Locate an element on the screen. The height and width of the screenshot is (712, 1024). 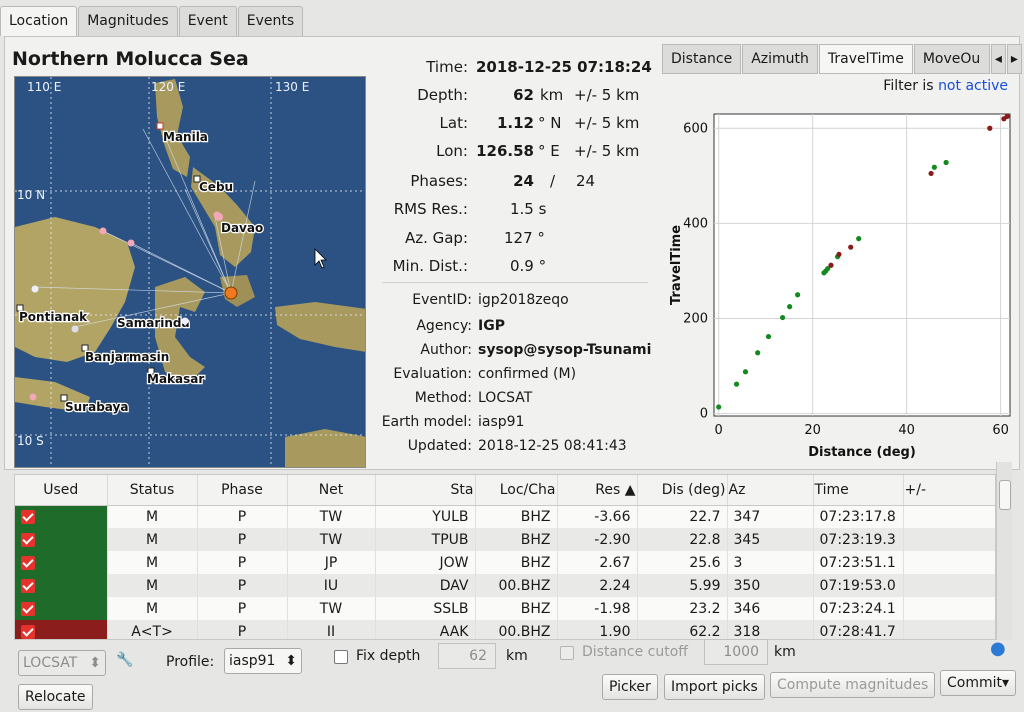
tab-event: Event is located at coordinates (207, 21).